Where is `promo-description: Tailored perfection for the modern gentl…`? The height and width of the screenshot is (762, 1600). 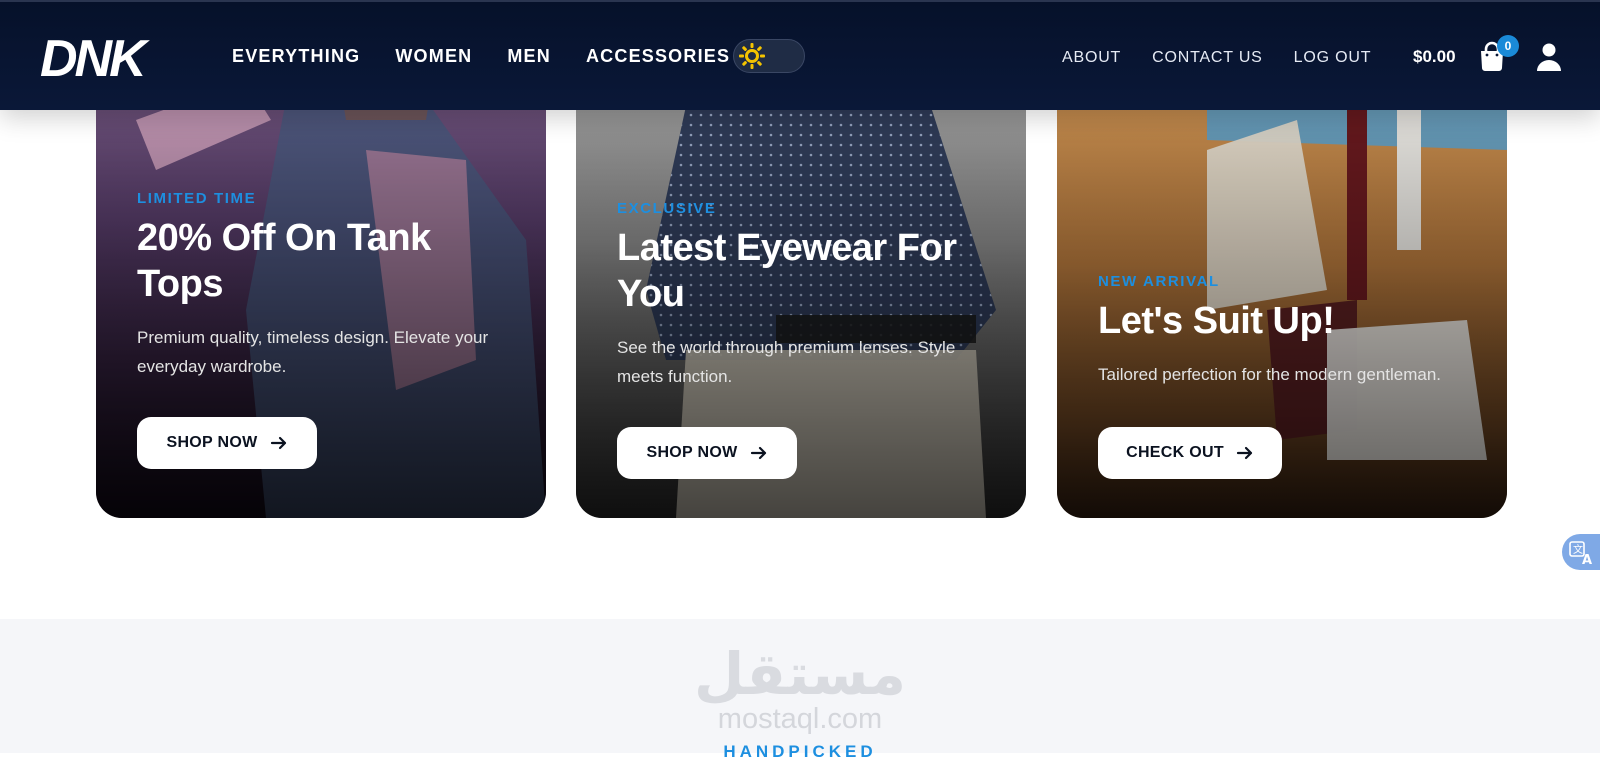 promo-description: Tailored perfection for the modern gentl… is located at coordinates (1270, 374).